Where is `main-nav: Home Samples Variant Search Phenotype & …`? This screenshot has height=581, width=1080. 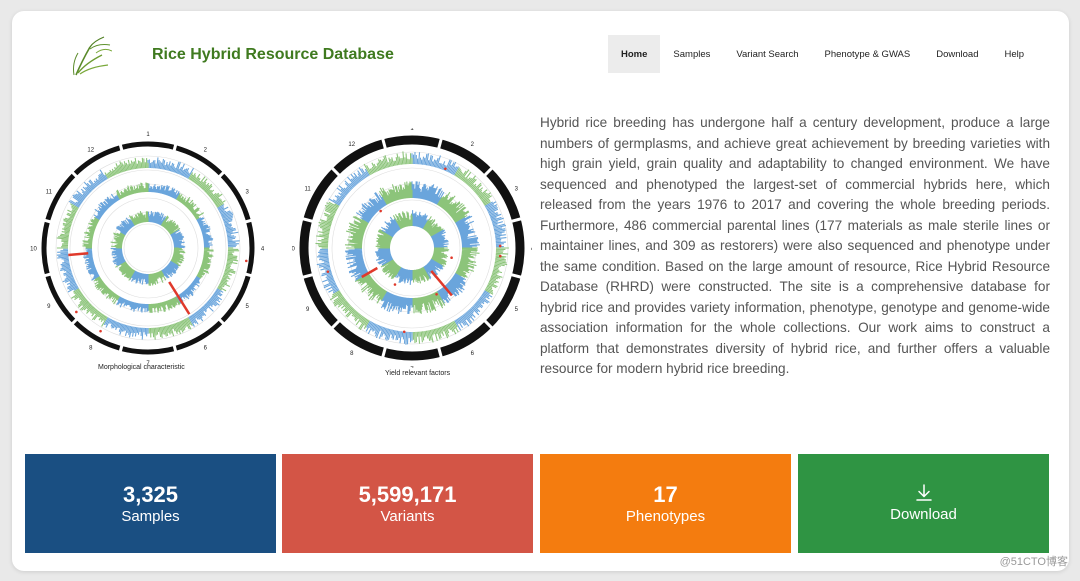
main-nav: Home Samples Variant Search Phenotype & … is located at coordinates (822, 54).